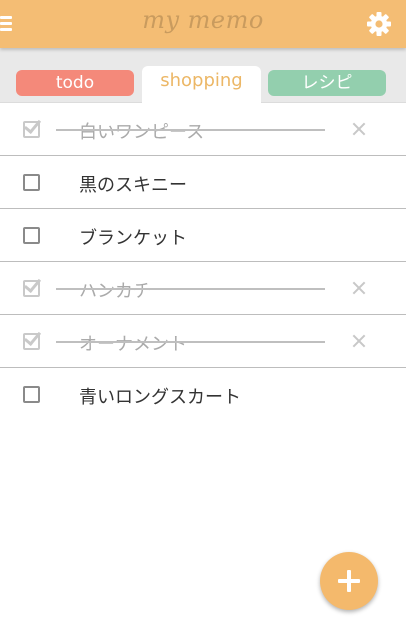  Describe the element at coordinates (115, 291) in the screenshot. I see `item-label: ハンカチ` at that location.